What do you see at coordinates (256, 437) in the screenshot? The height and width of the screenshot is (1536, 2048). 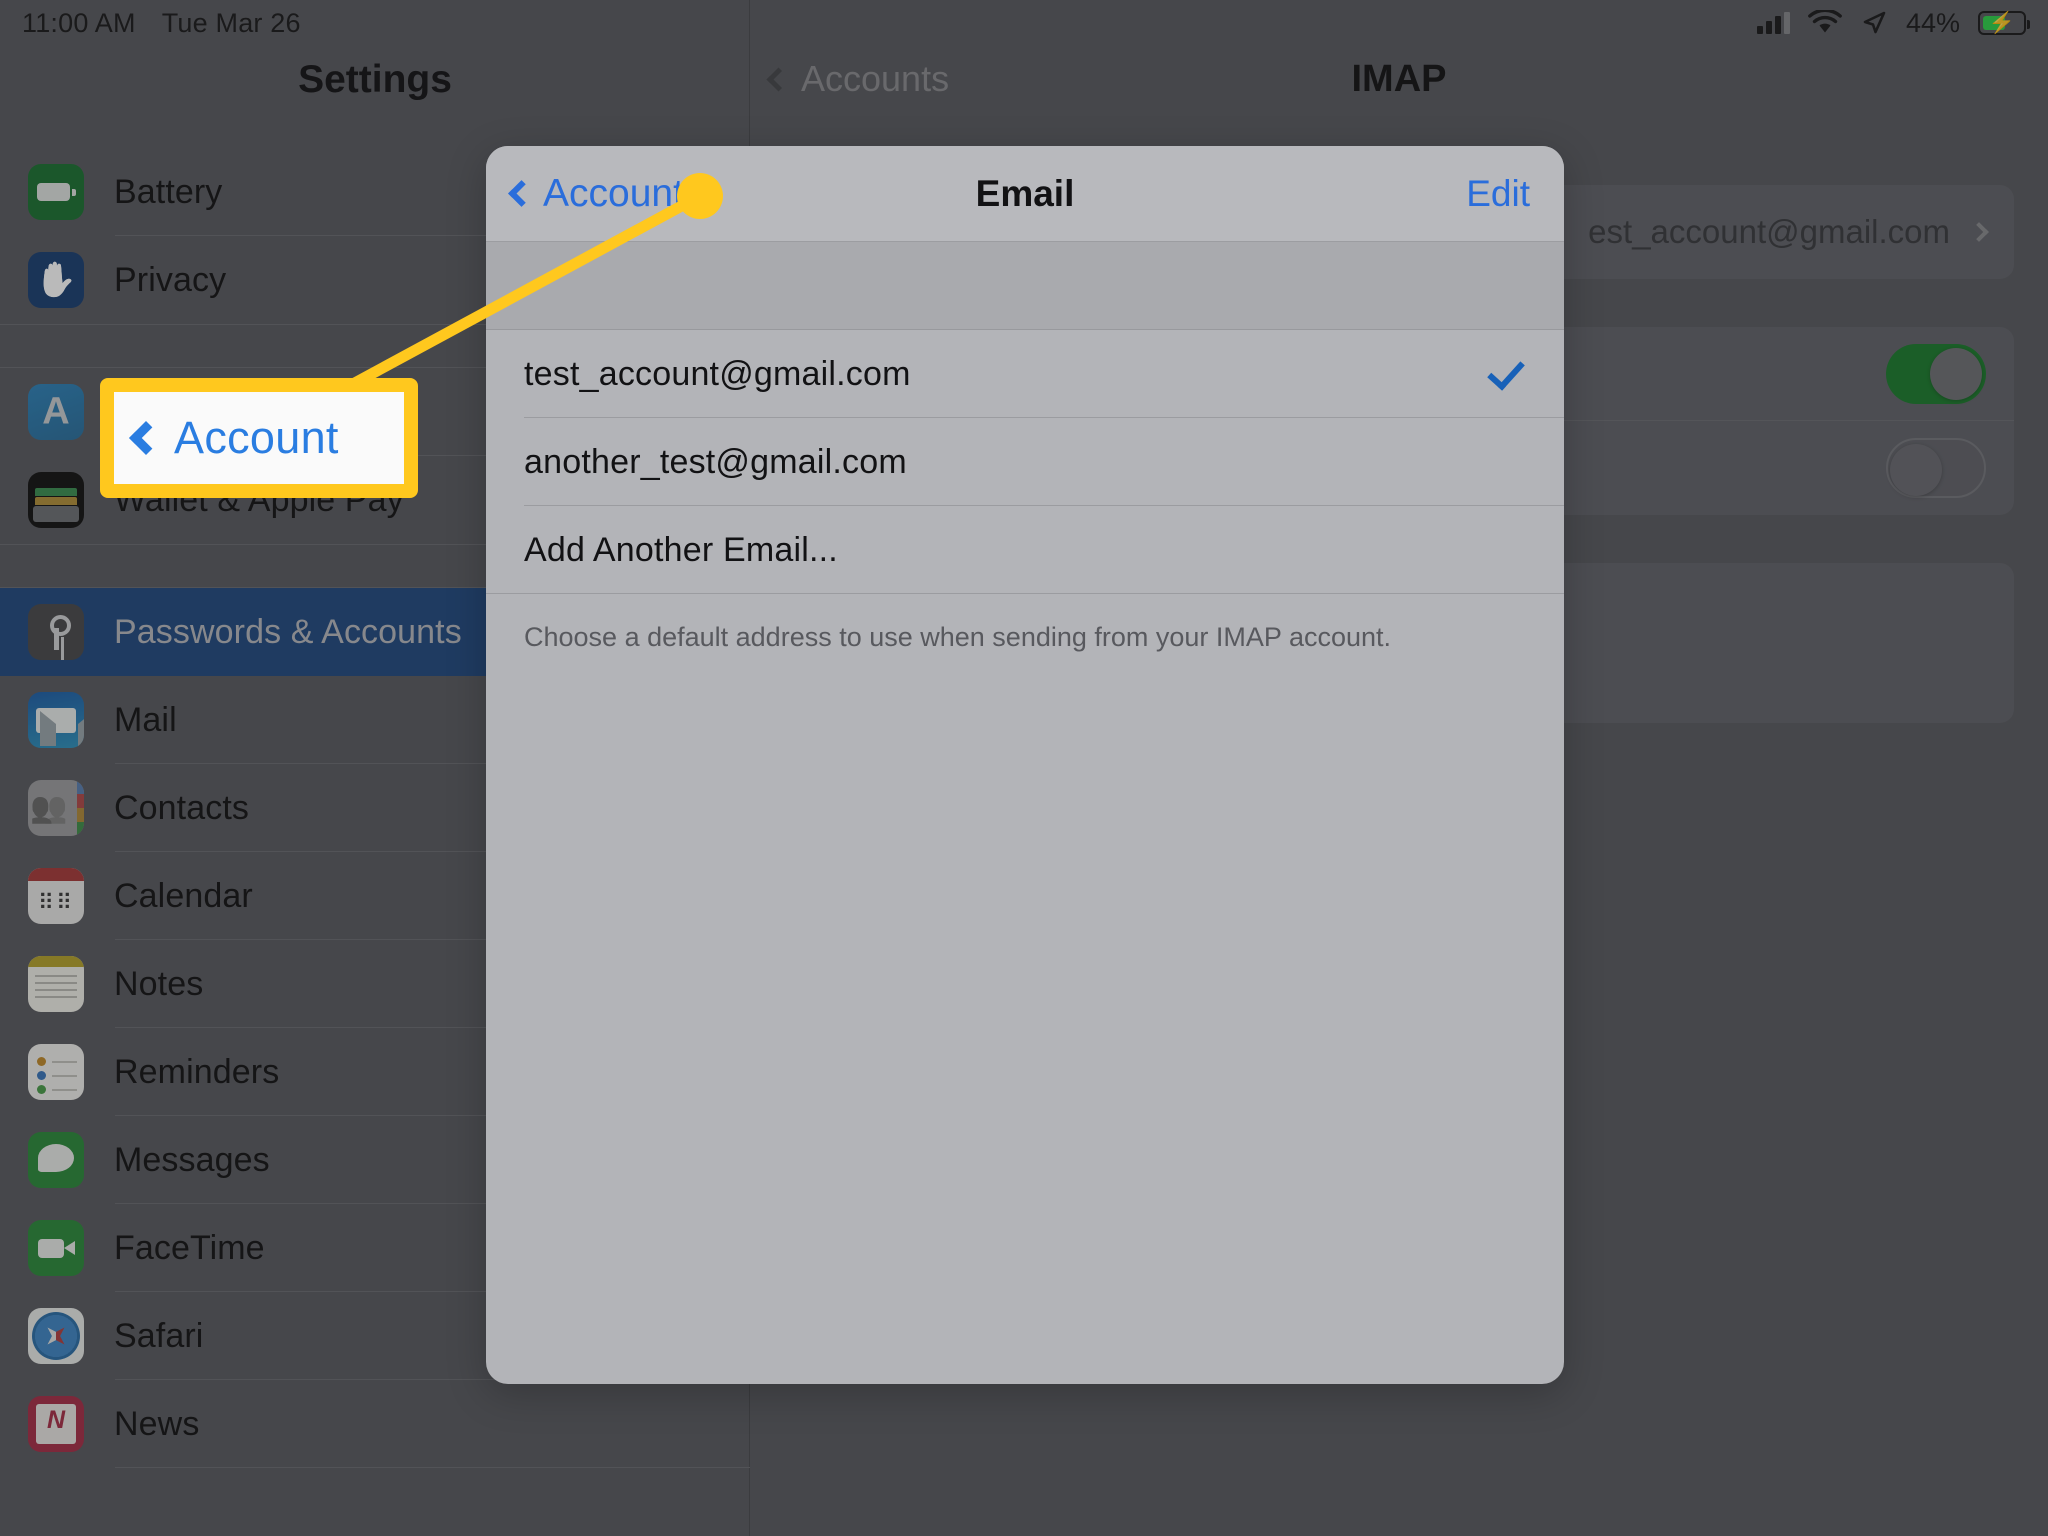 I see `callout-label: Account` at bounding box center [256, 437].